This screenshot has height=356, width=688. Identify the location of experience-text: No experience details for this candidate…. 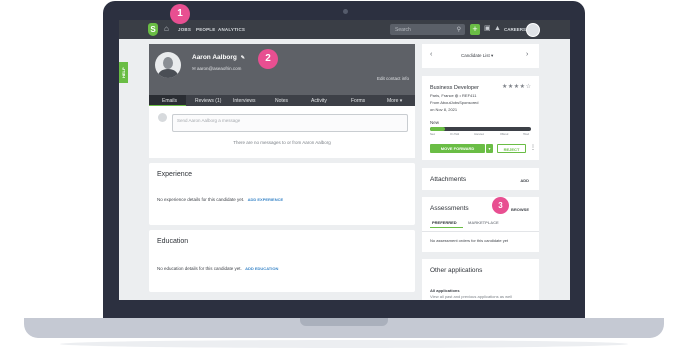
(220, 199).